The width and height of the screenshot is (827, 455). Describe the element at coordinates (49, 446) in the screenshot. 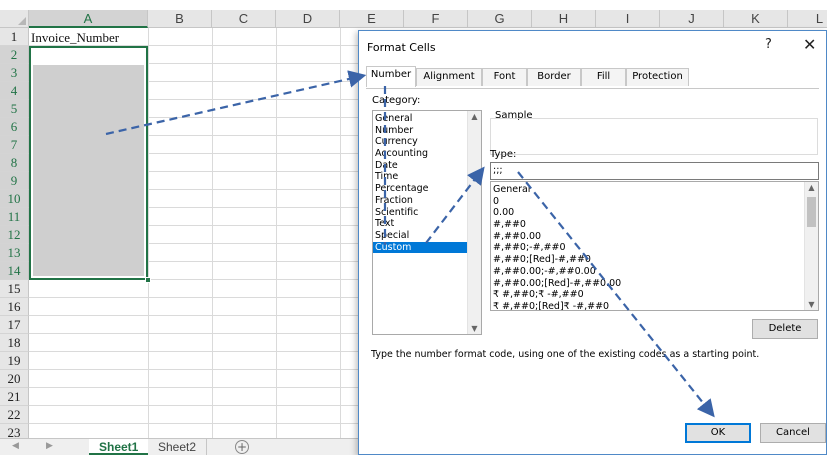

I see `tab-scroll-right-icon: ▶` at that location.